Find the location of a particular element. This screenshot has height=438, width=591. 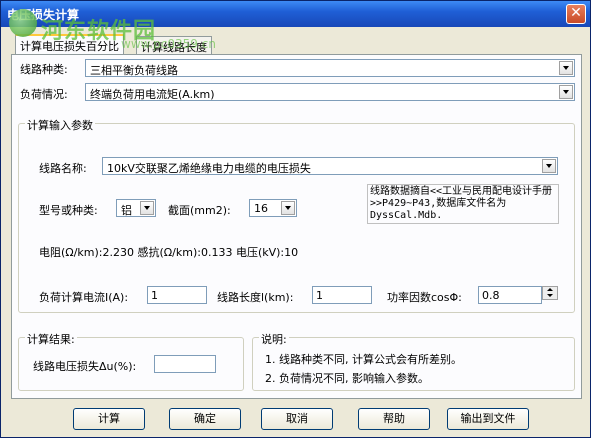

length-input: 1 is located at coordinates (342, 295).